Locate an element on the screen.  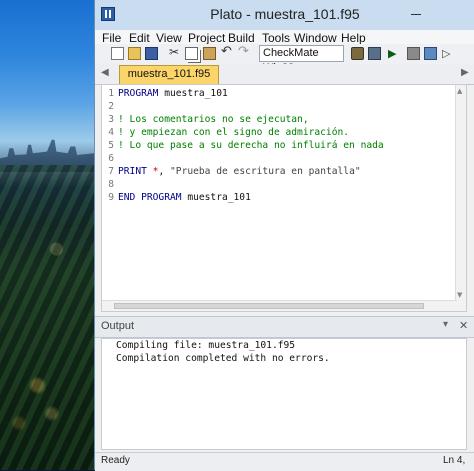
output-line: Compilation completed with no errors. is located at coordinates (223, 358).